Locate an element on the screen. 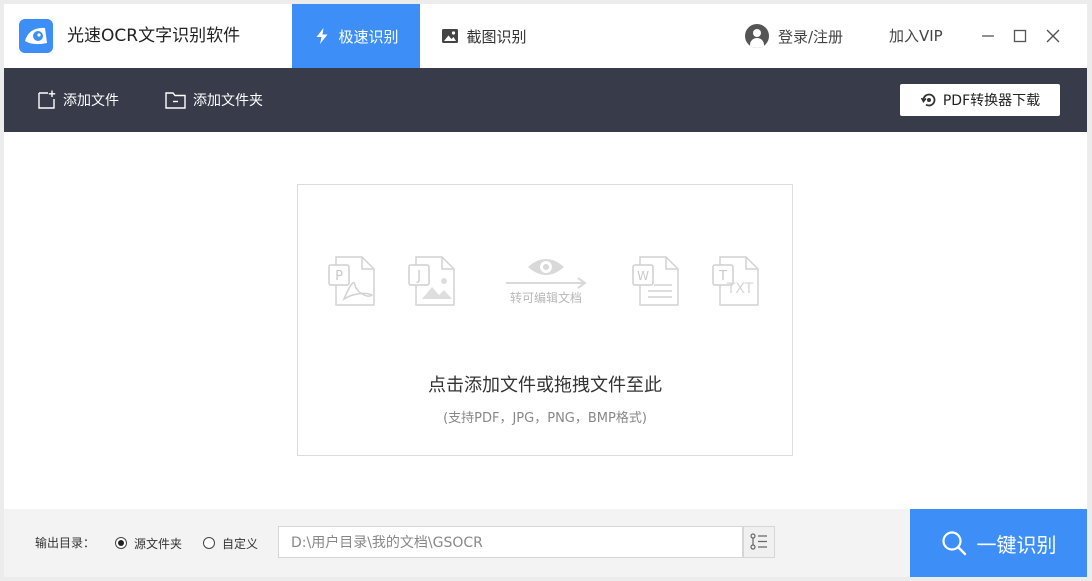 The height and width of the screenshot is (581, 1092). maximize-icon is located at coordinates (1020, 36).